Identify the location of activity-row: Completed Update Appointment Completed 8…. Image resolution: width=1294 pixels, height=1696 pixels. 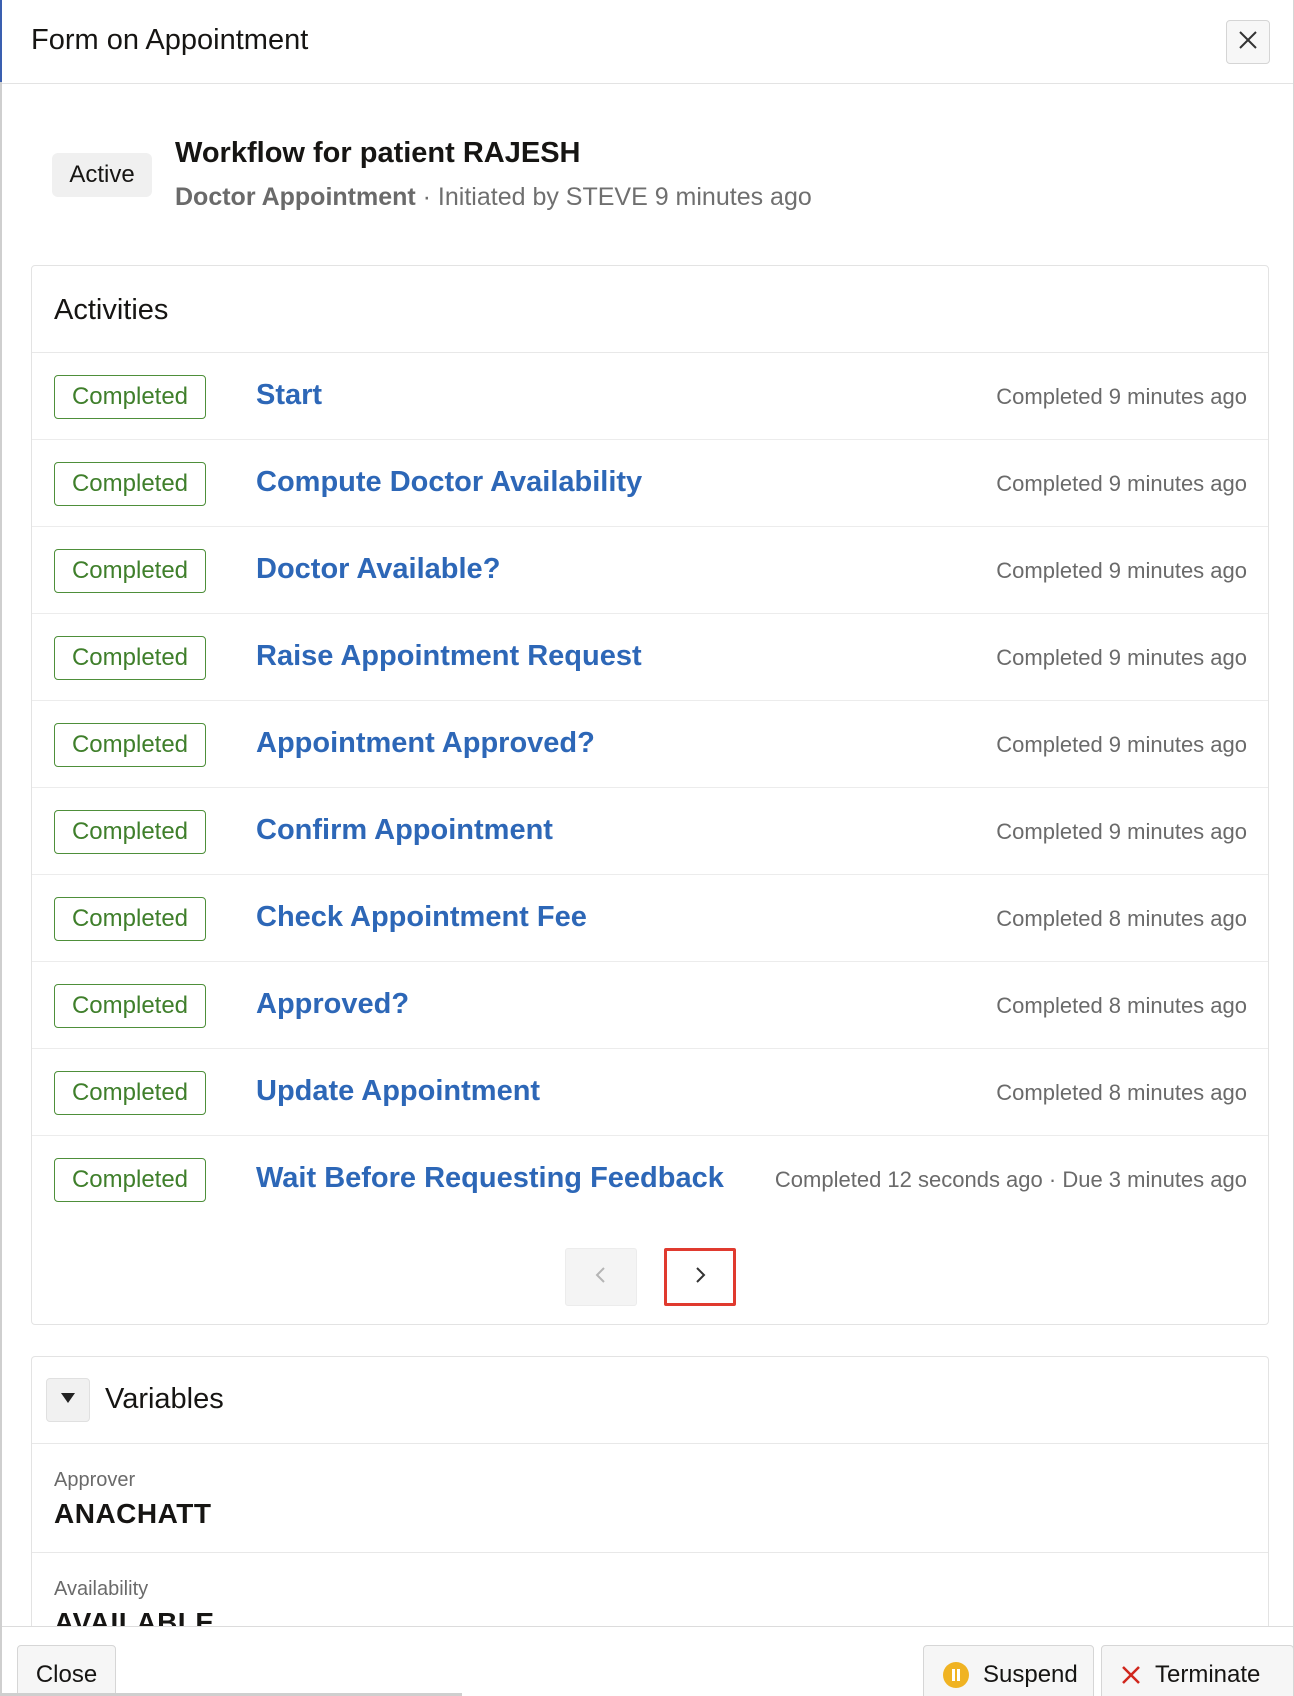
(650, 1092).